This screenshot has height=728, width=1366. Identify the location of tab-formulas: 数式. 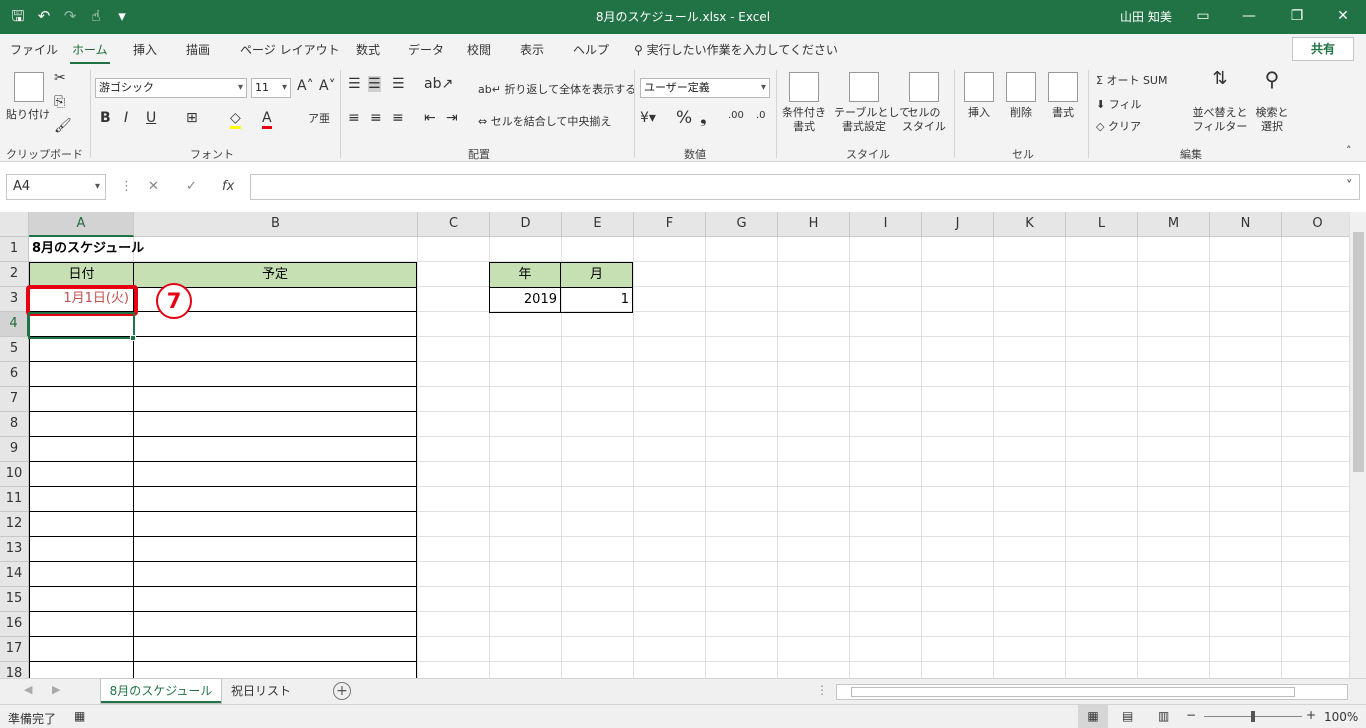
(368, 49).